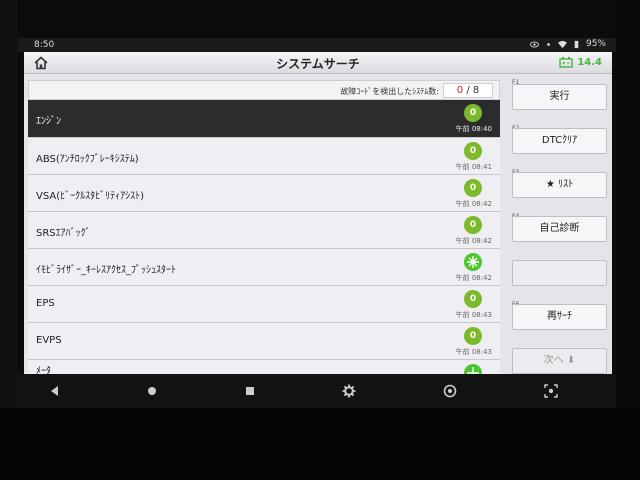 The image size is (640, 480). What do you see at coordinates (473, 129) in the screenshot?
I see `scan-time: 午前 08:40` at bounding box center [473, 129].